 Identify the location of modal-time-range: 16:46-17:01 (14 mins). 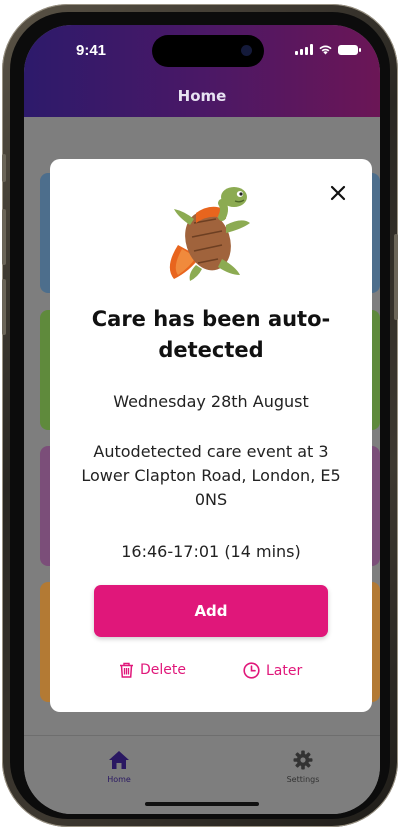
(211, 551).